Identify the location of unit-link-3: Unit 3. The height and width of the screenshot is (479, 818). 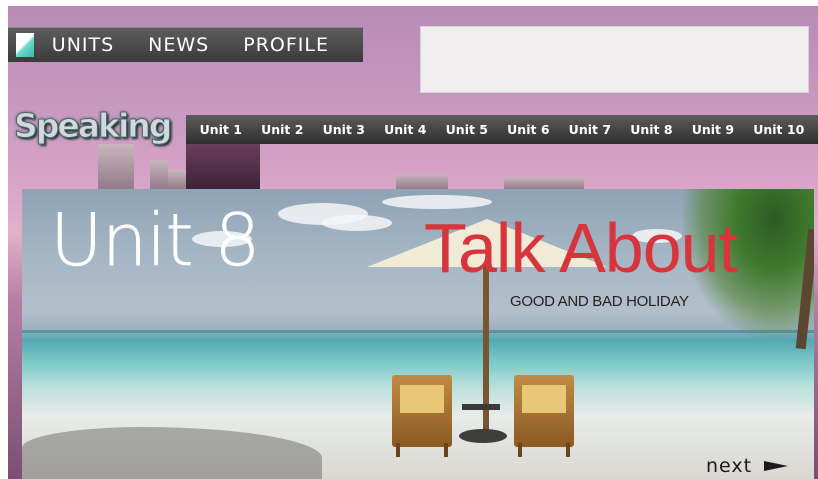
(344, 129).